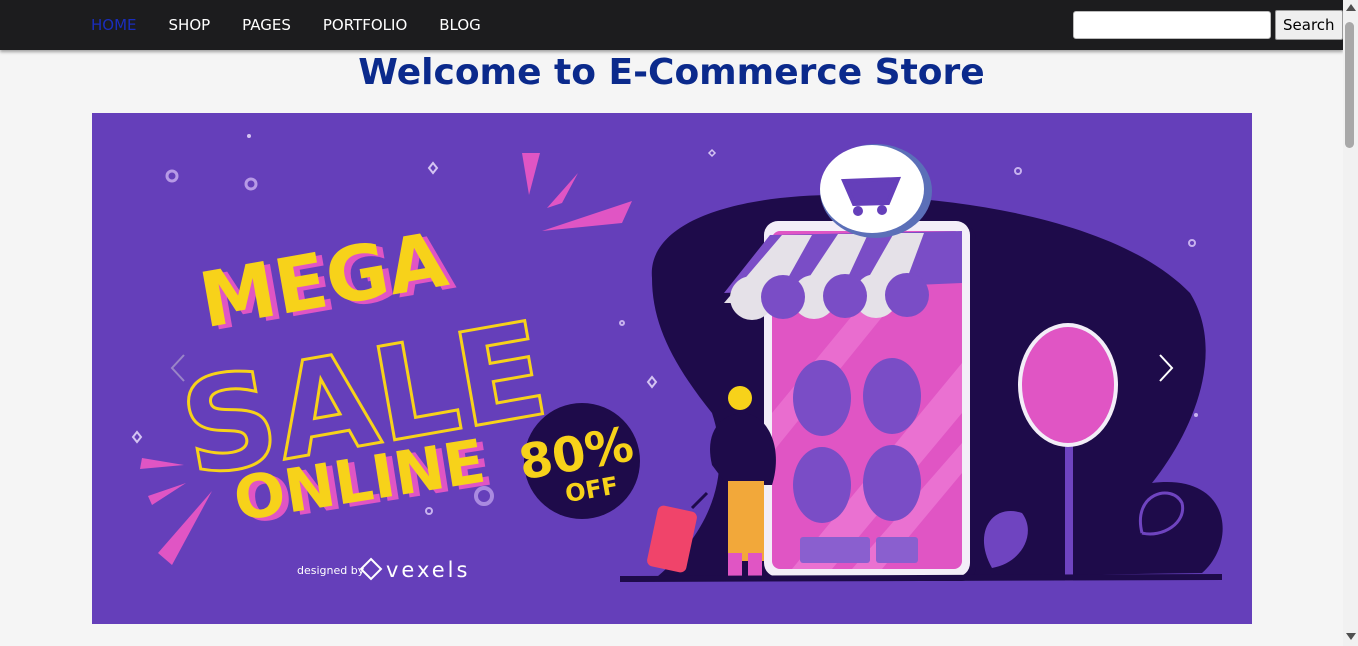 Image resolution: width=1358 pixels, height=646 pixels. What do you see at coordinates (302, 25) in the screenshot?
I see `nav-links: HOME SHOP PAGES PORTFOLIO BLOG` at bounding box center [302, 25].